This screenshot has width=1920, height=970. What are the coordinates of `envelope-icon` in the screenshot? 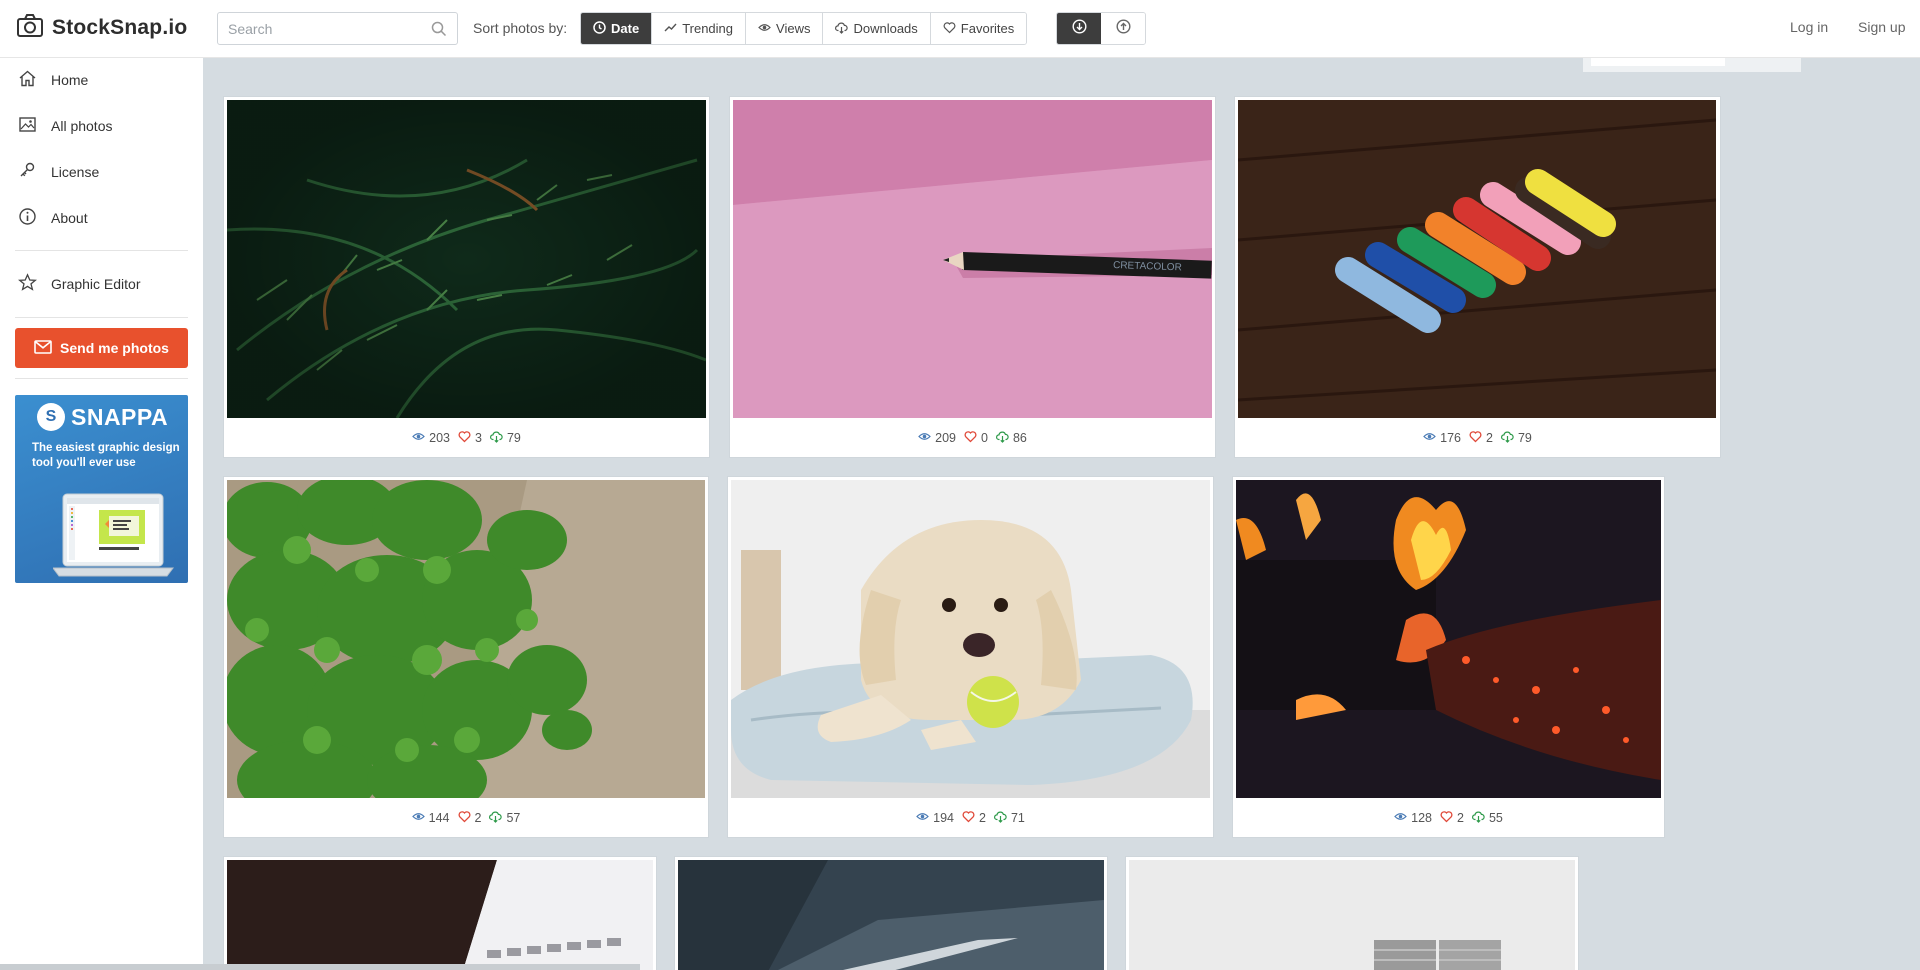 It's located at (47, 348).